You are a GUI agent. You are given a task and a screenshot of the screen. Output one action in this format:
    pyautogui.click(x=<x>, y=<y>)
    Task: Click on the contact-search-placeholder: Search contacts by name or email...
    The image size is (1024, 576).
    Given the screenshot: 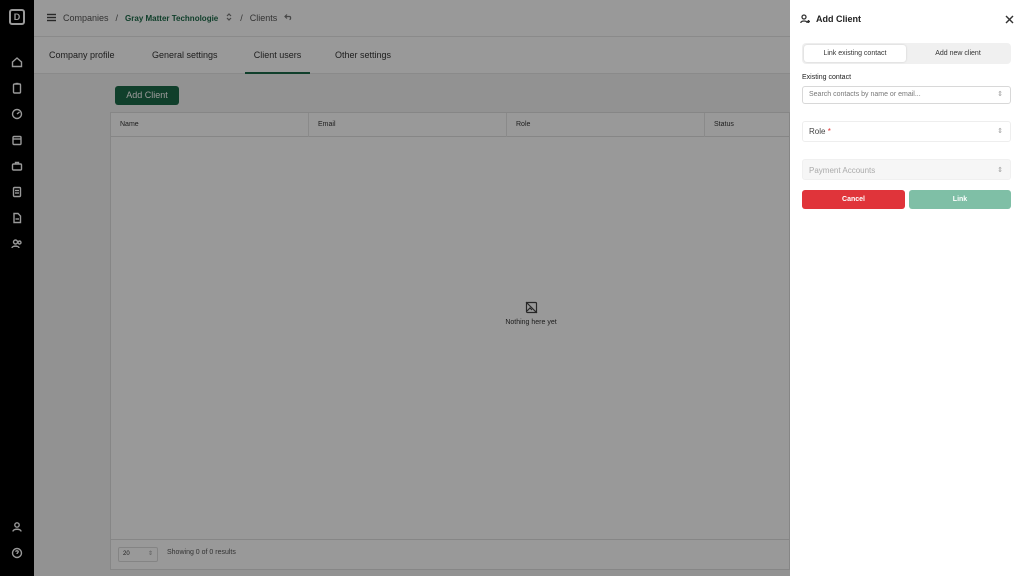 What is the action you would take?
    pyautogui.click(x=865, y=94)
    